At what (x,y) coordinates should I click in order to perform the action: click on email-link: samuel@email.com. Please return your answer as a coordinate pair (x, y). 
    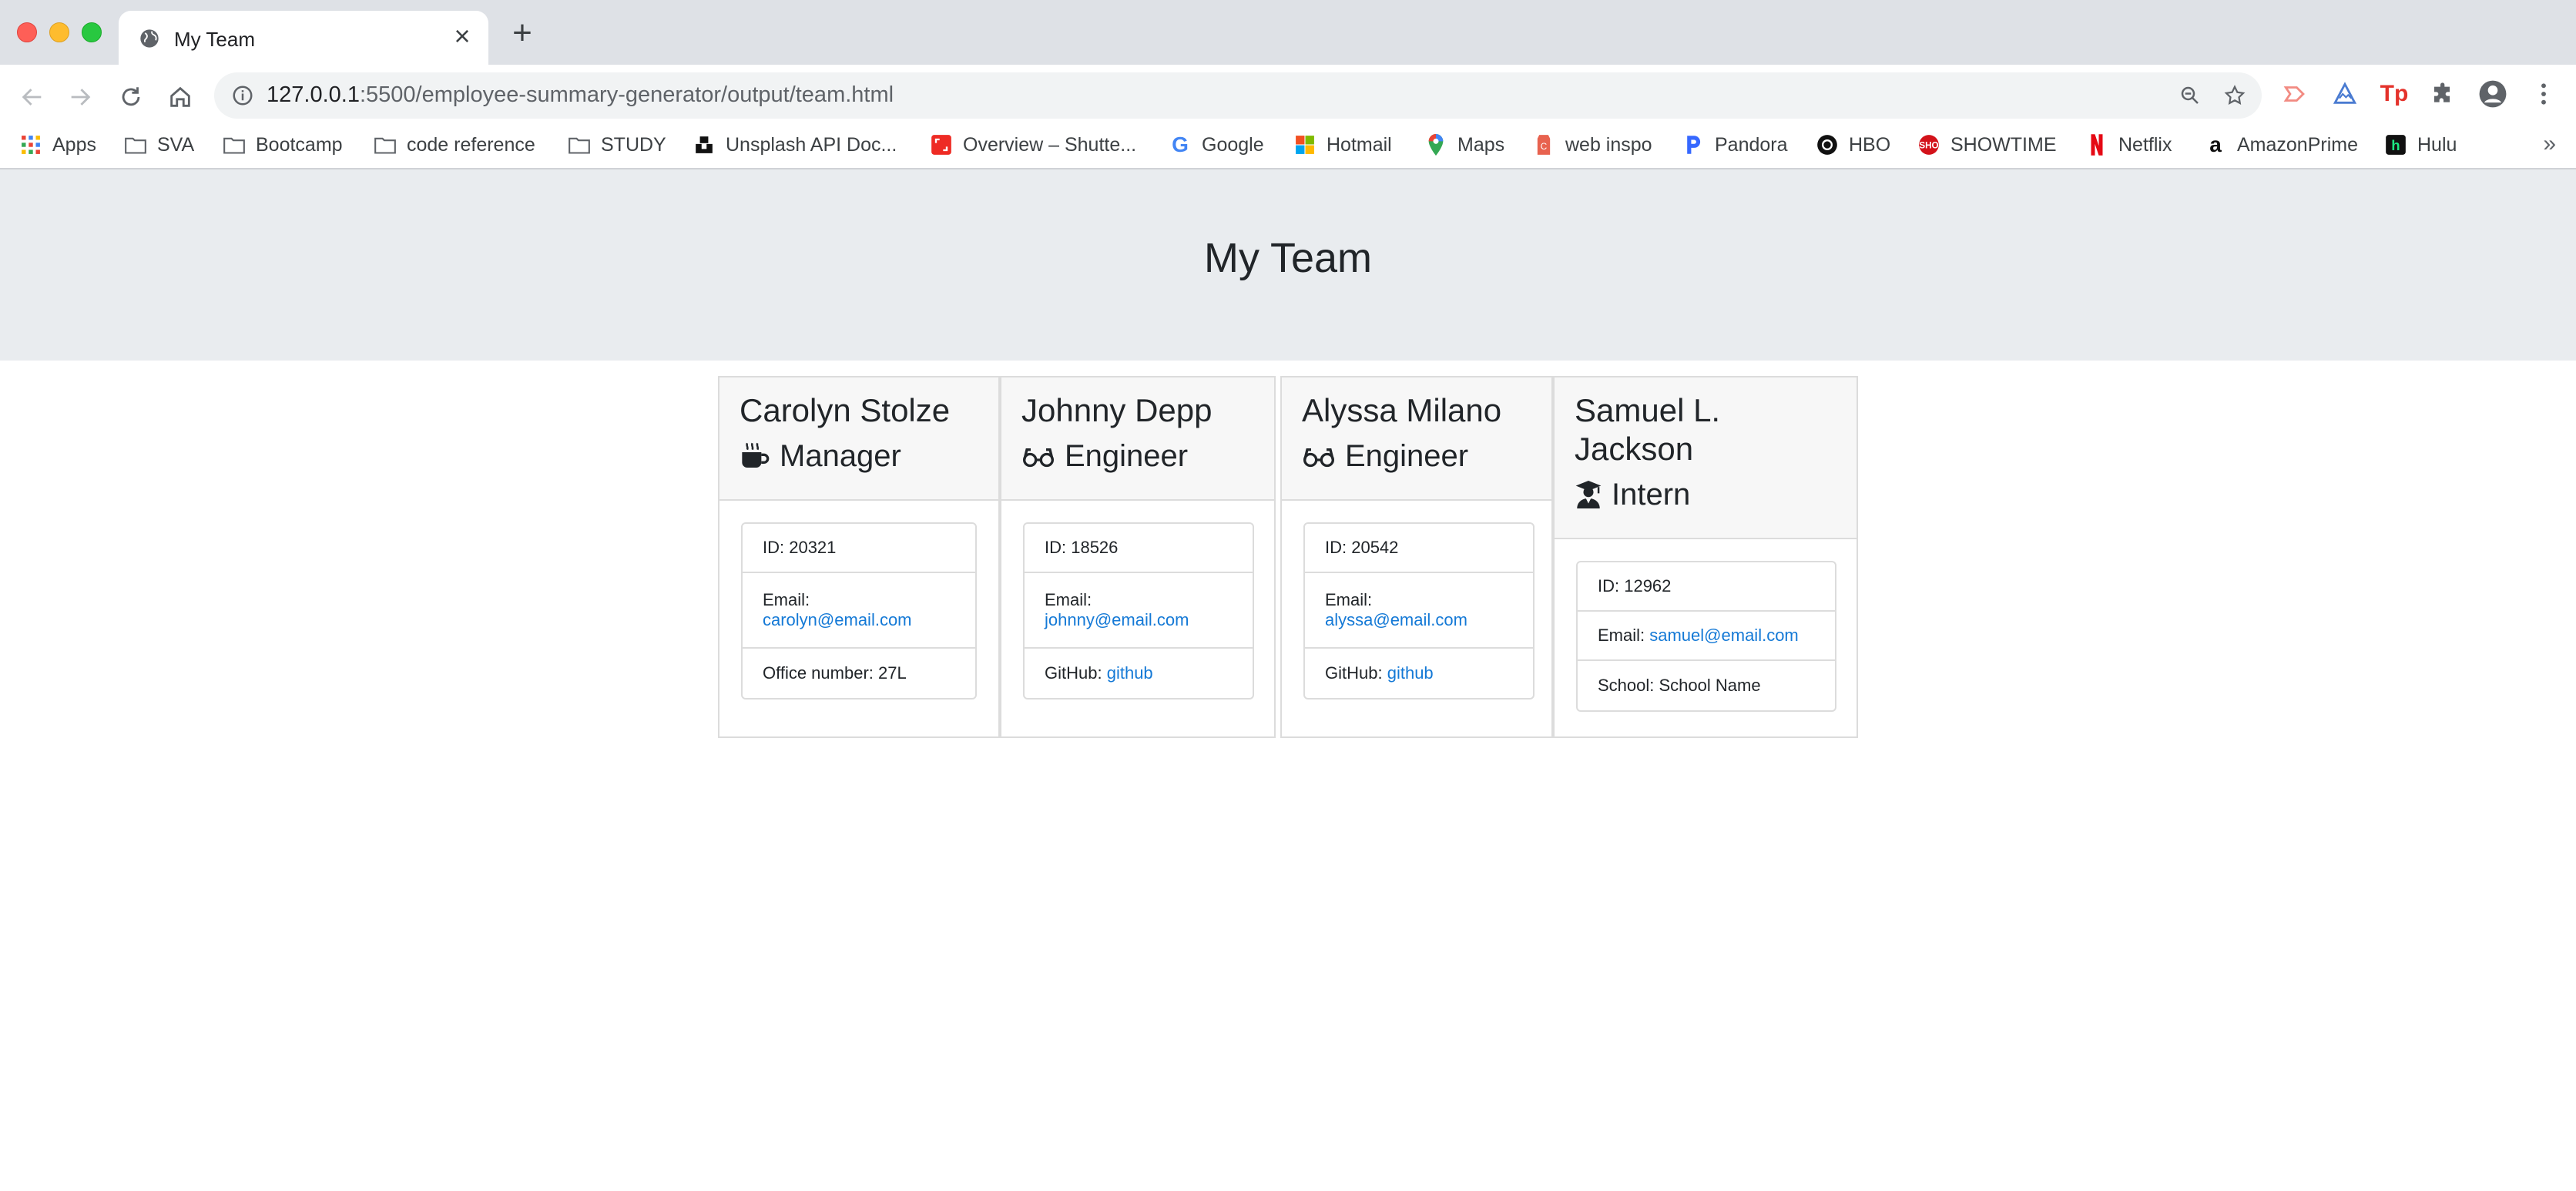
    Looking at the image, I should click on (1724, 635).